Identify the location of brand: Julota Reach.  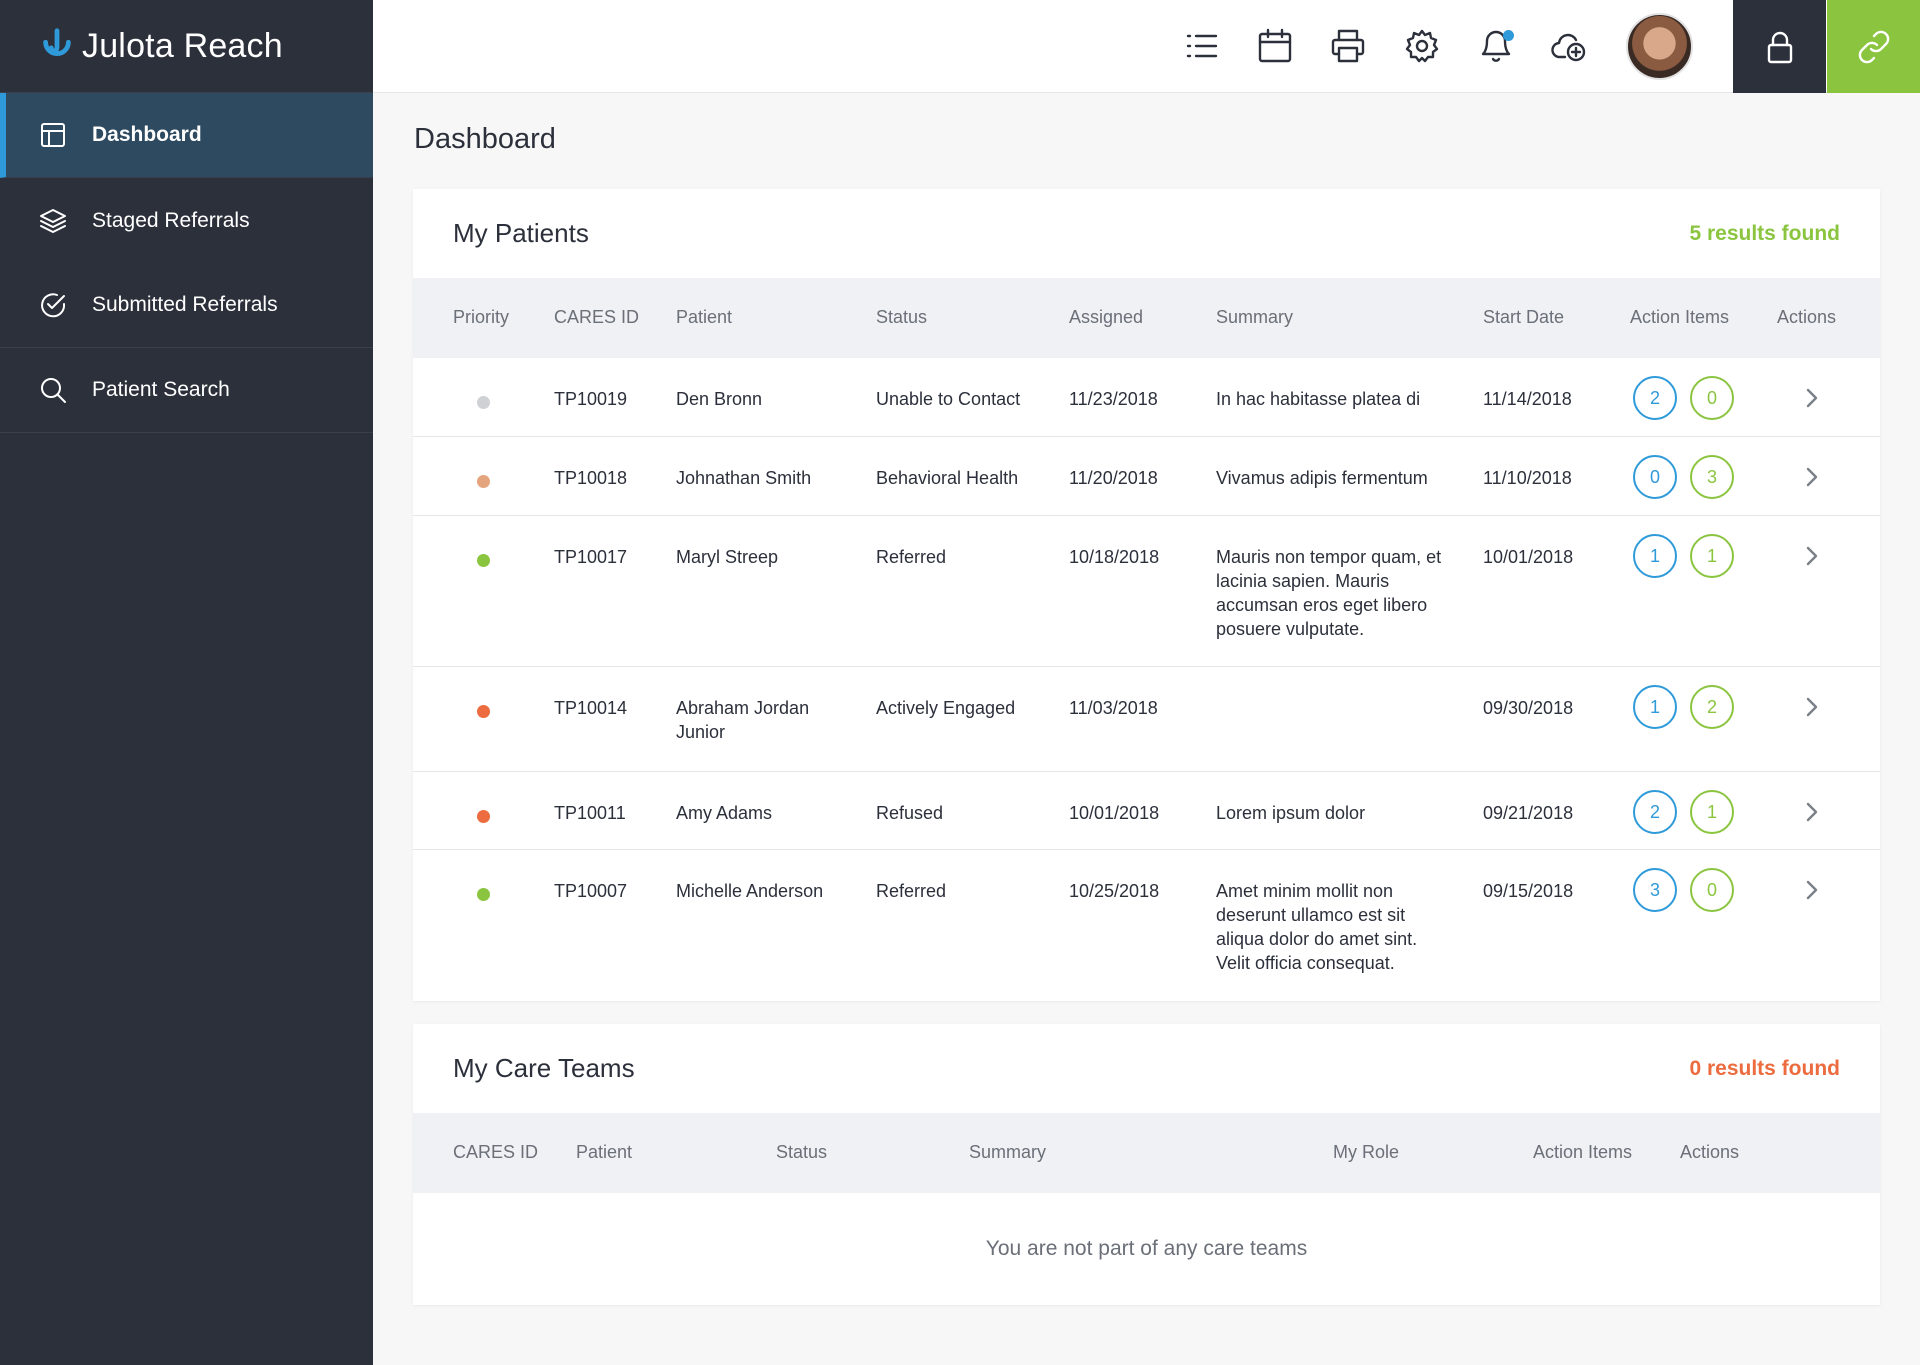
(186, 46).